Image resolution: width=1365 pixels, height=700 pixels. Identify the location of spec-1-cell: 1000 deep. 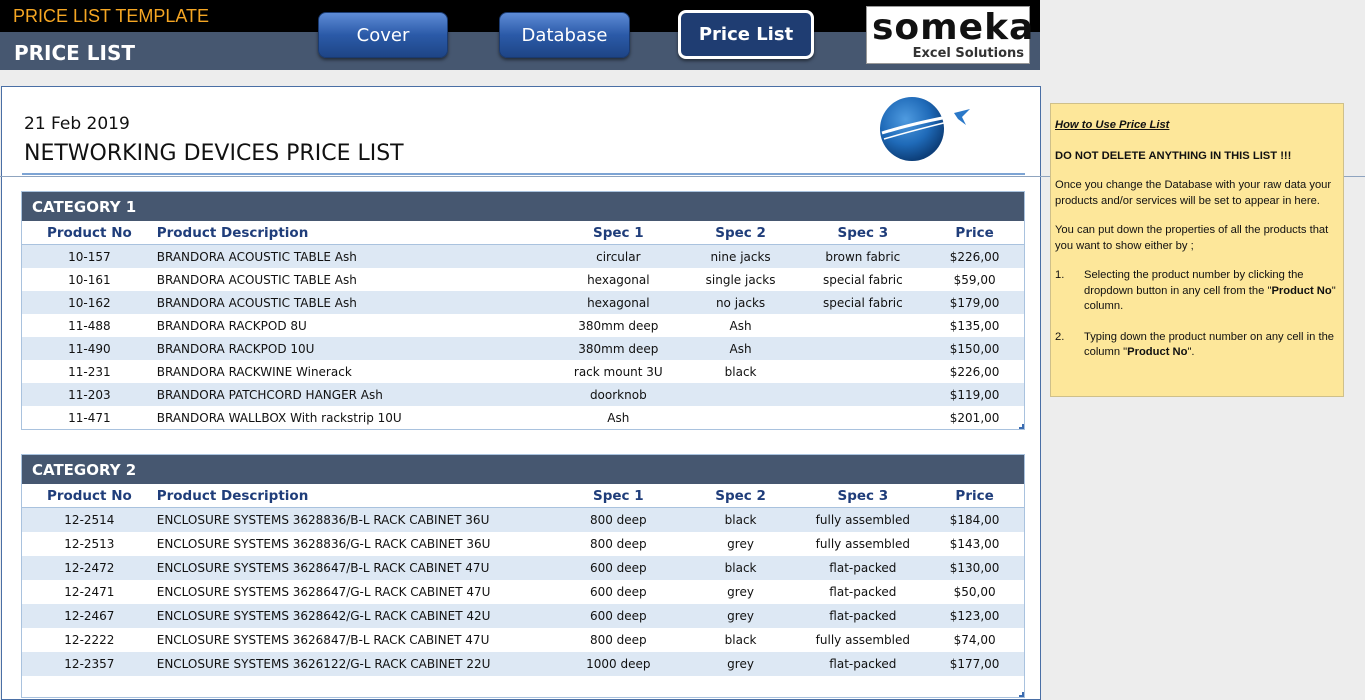
(618, 664).